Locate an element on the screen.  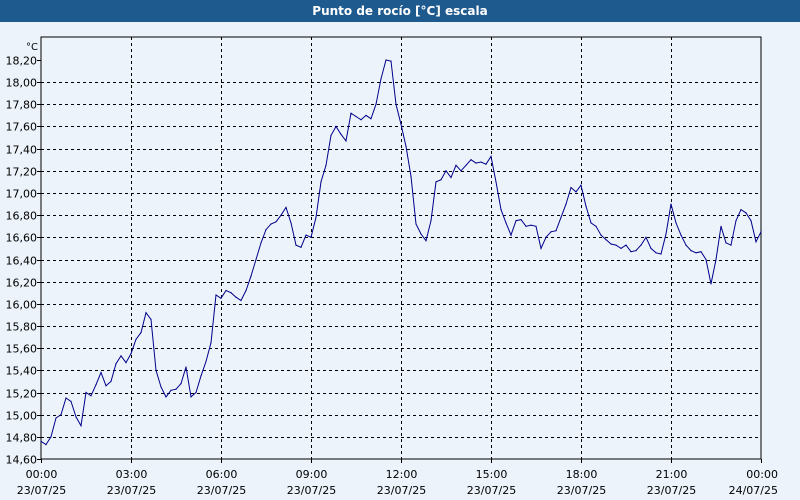
y-tick-label: 18,20 is located at coordinates (22, 61).